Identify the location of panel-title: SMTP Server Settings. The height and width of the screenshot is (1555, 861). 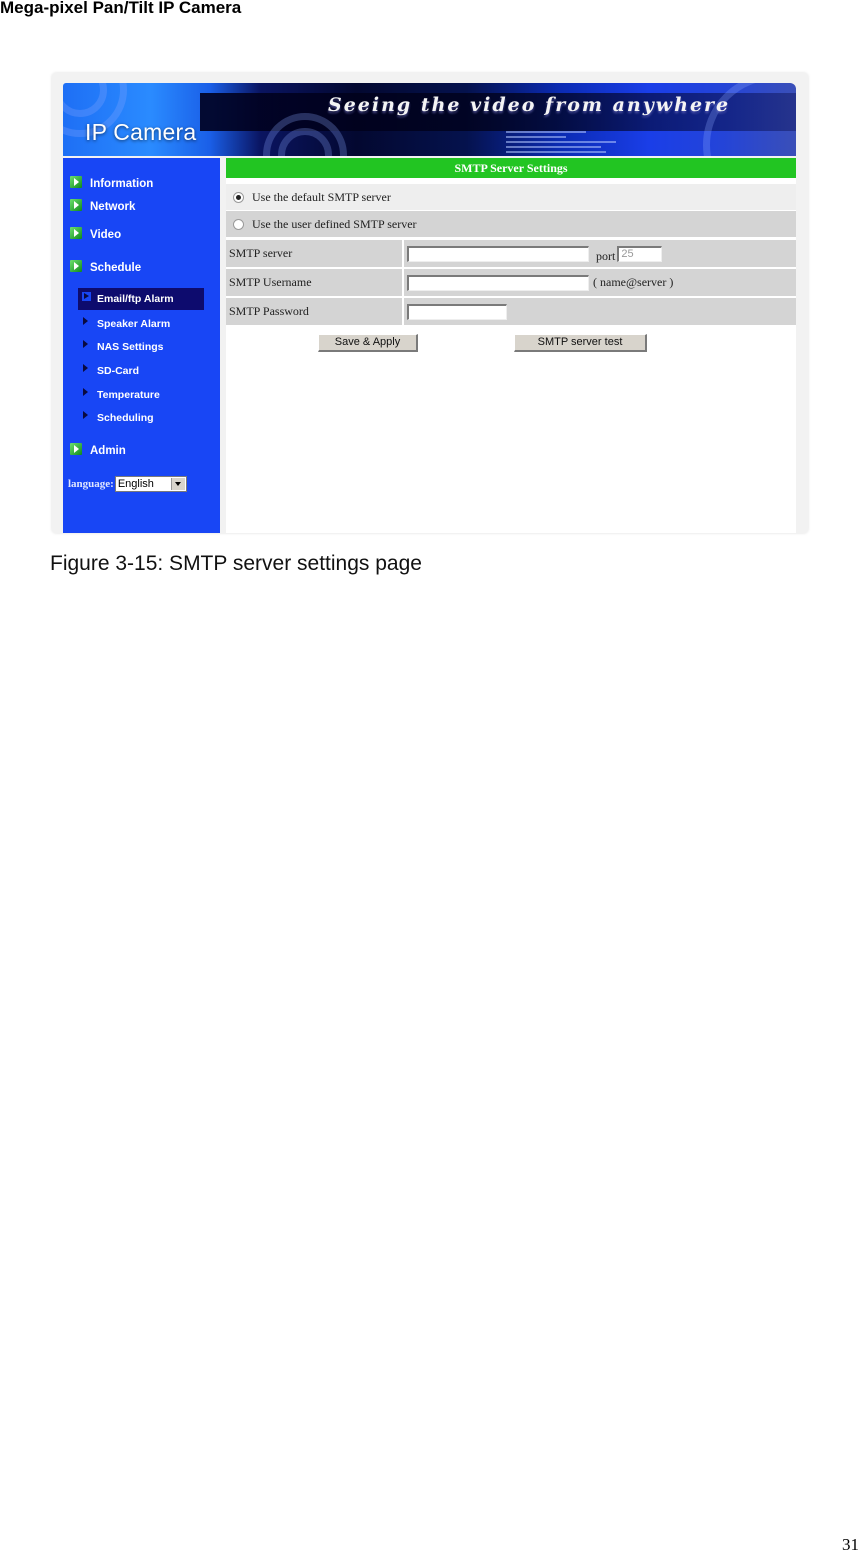
(511, 168).